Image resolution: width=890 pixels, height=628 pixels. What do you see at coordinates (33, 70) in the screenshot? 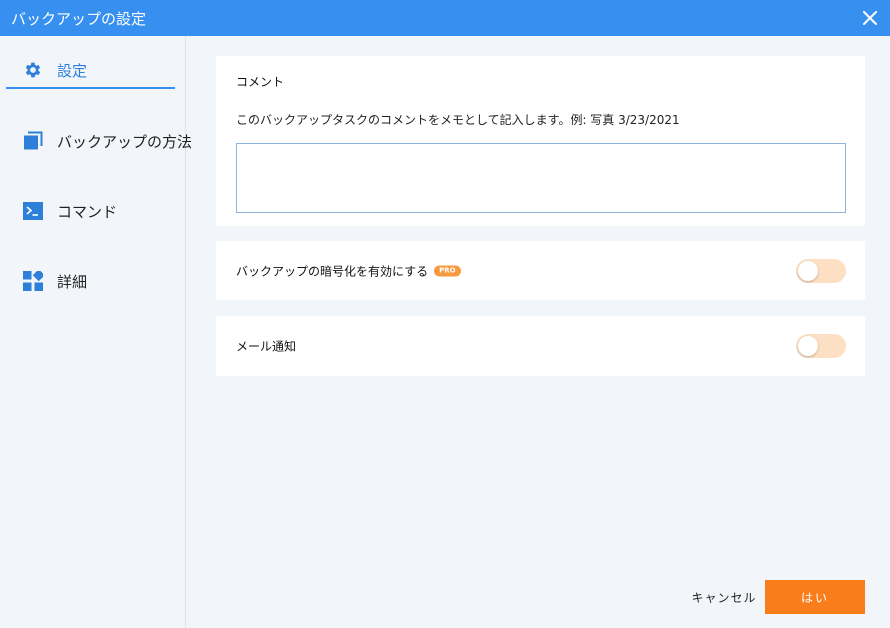
I see `gear-icon` at bounding box center [33, 70].